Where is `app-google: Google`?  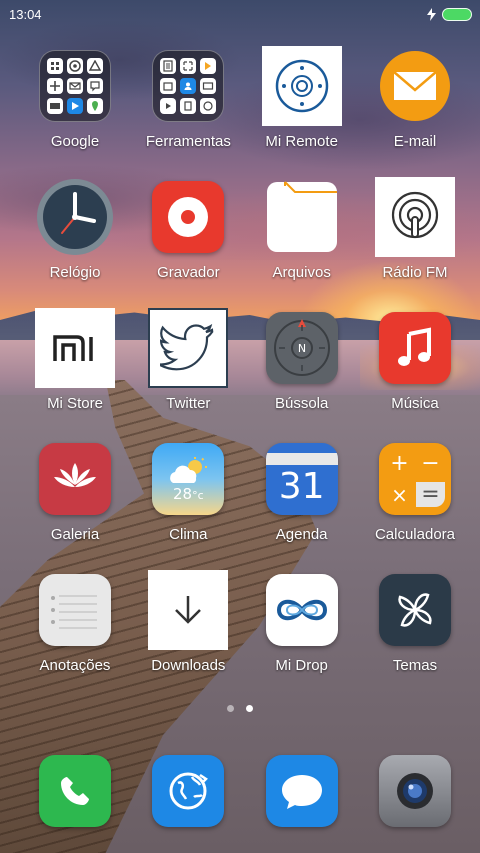
app-google: Google is located at coordinates (75, 105).